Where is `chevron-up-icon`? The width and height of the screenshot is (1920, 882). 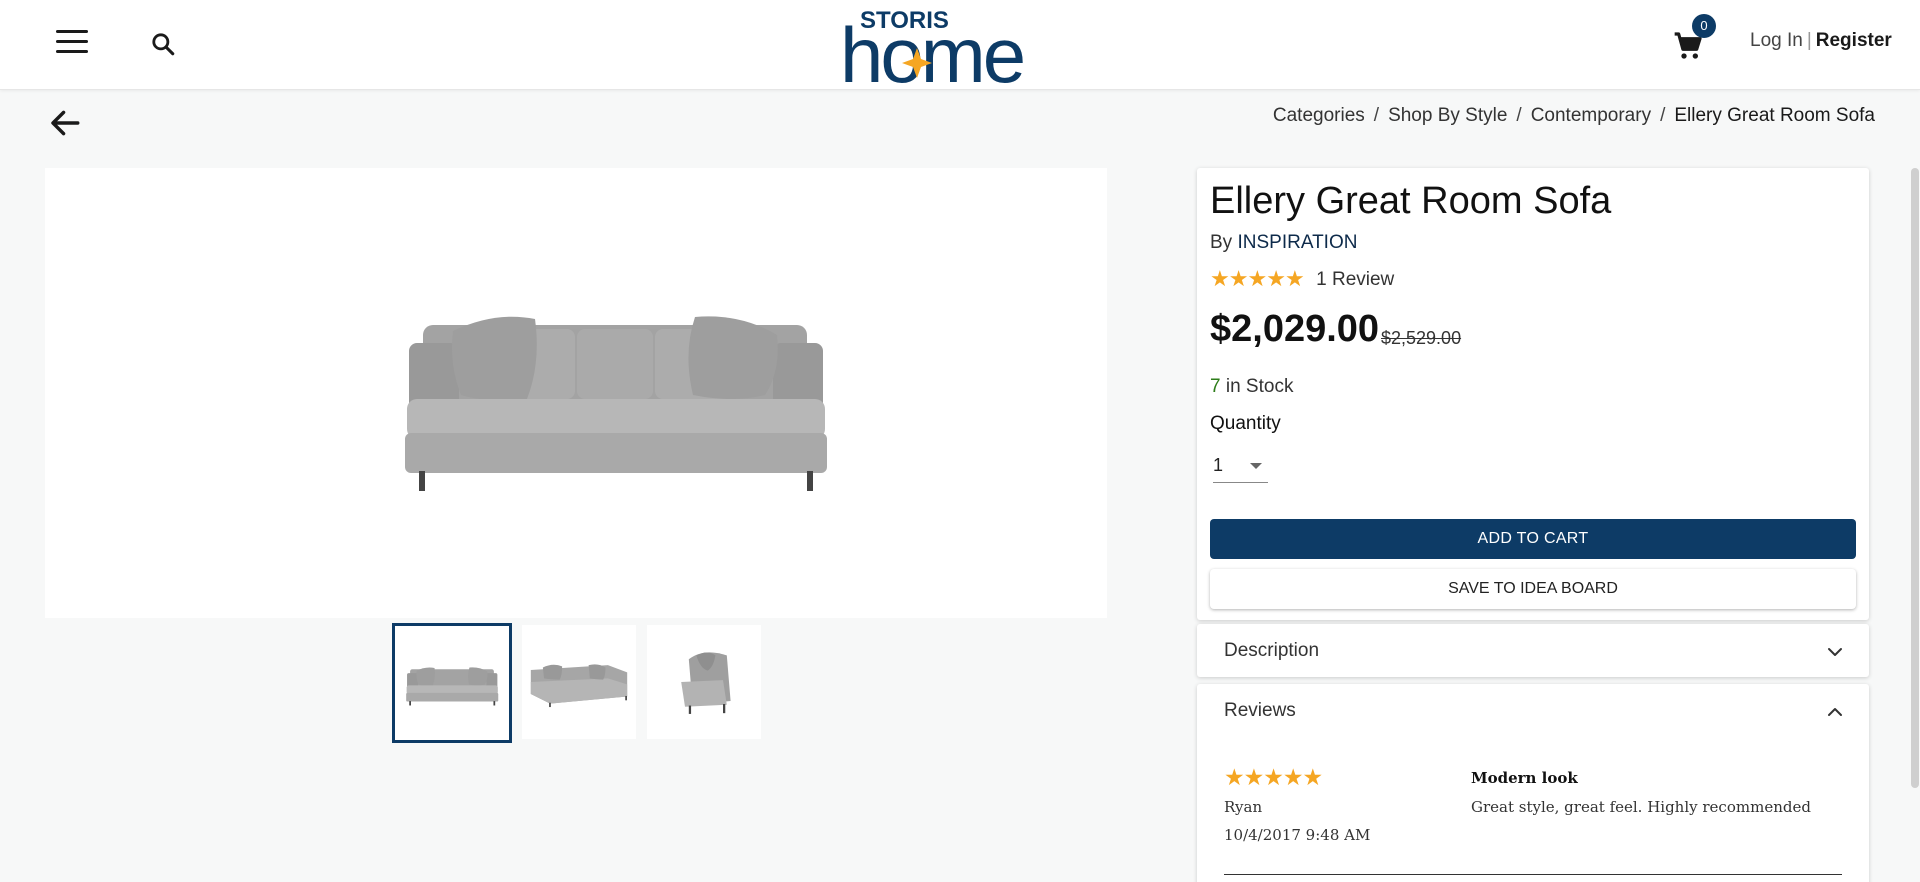
chevron-up-icon is located at coordinates (1835, 712).